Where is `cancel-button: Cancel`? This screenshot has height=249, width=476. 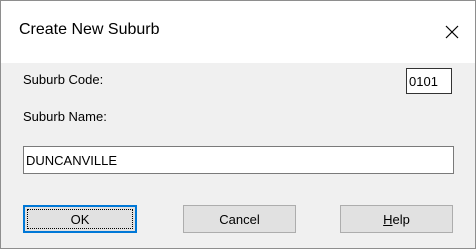 cancel-button: Cancel is located at coordinates (239, 219).